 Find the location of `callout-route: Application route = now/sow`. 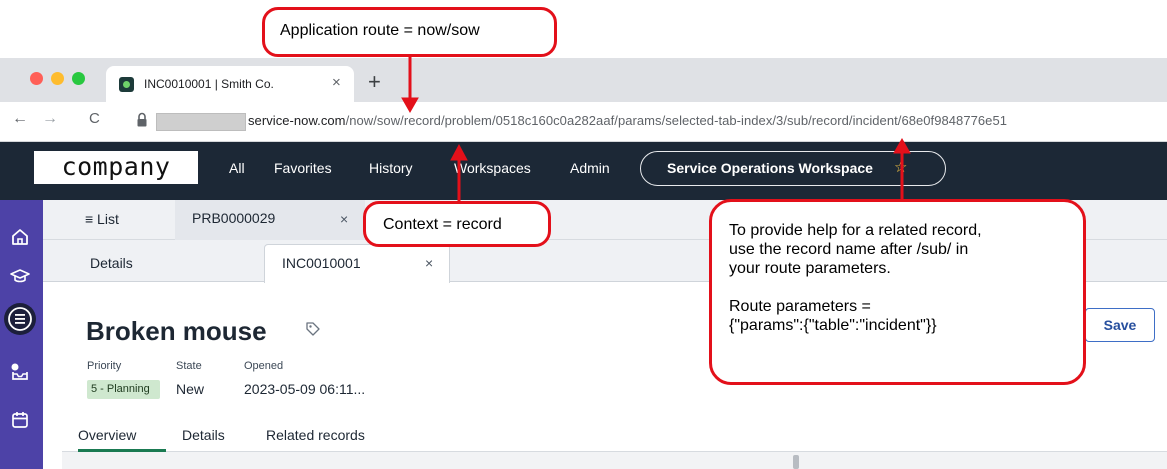

callout-route: Application route = now/sow is located at coordinates (409, 32).